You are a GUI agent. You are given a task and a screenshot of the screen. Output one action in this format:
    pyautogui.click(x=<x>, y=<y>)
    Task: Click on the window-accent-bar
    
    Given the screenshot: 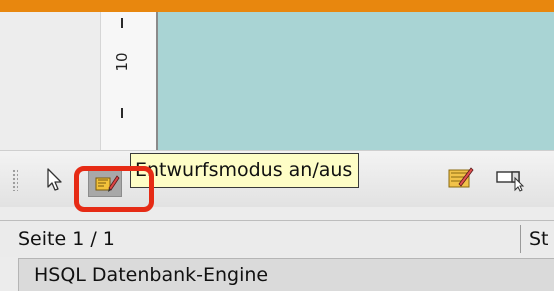 What is the action you would take?
    pyautogui.click(x=277, y=6)
    